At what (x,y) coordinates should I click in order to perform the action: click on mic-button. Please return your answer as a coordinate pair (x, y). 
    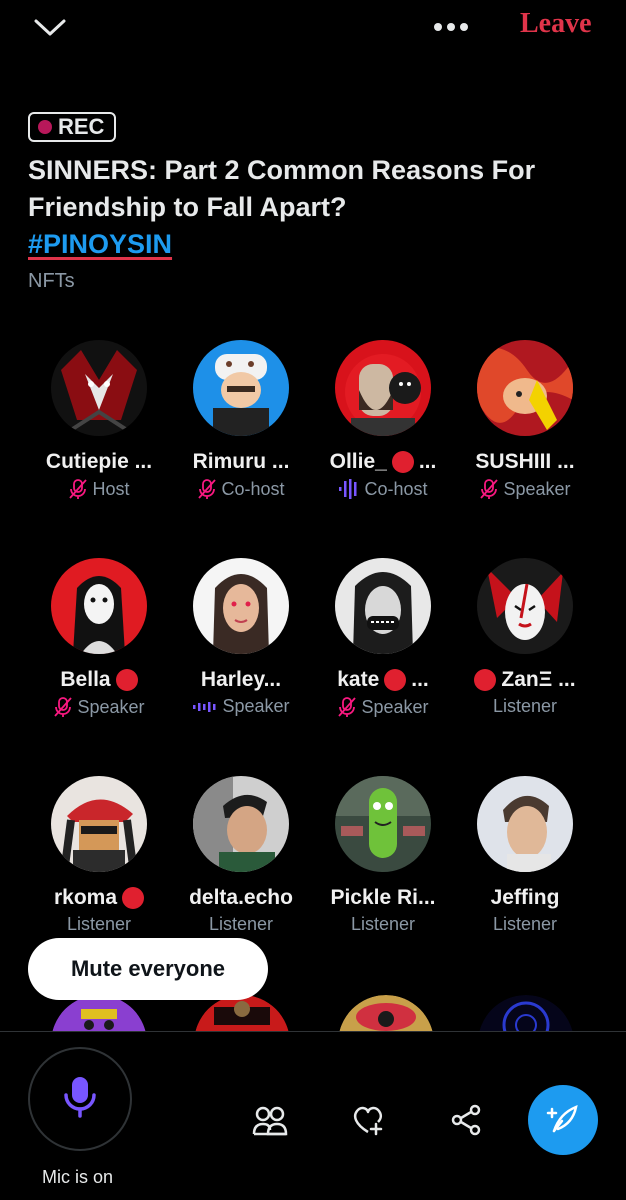
    Looking at the image, I should click on (80, 1099).